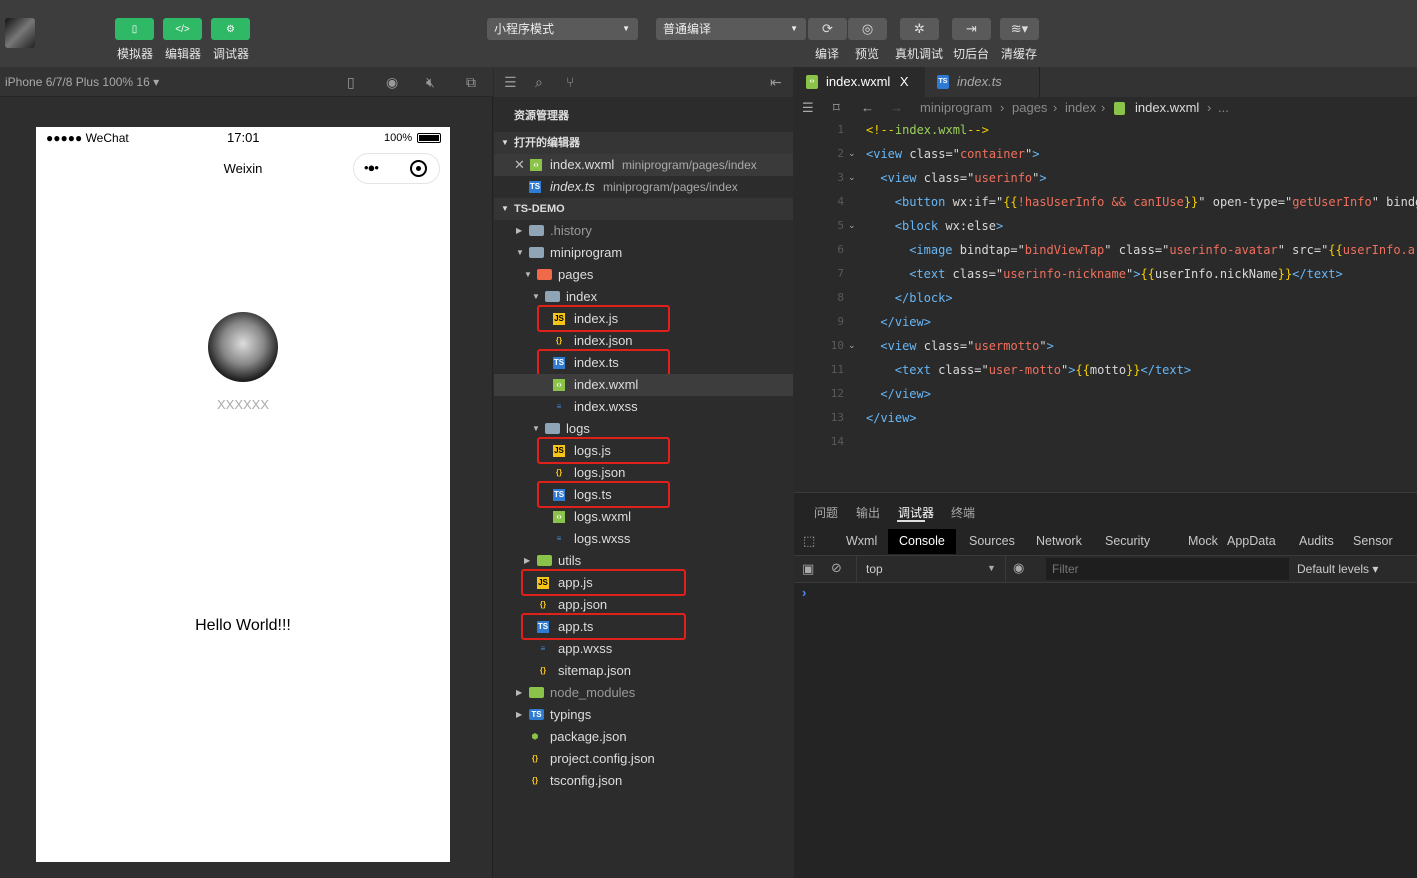 The image size is (1417, 878). I want to click on back-arrow-icon: ←, so click(867, 108).